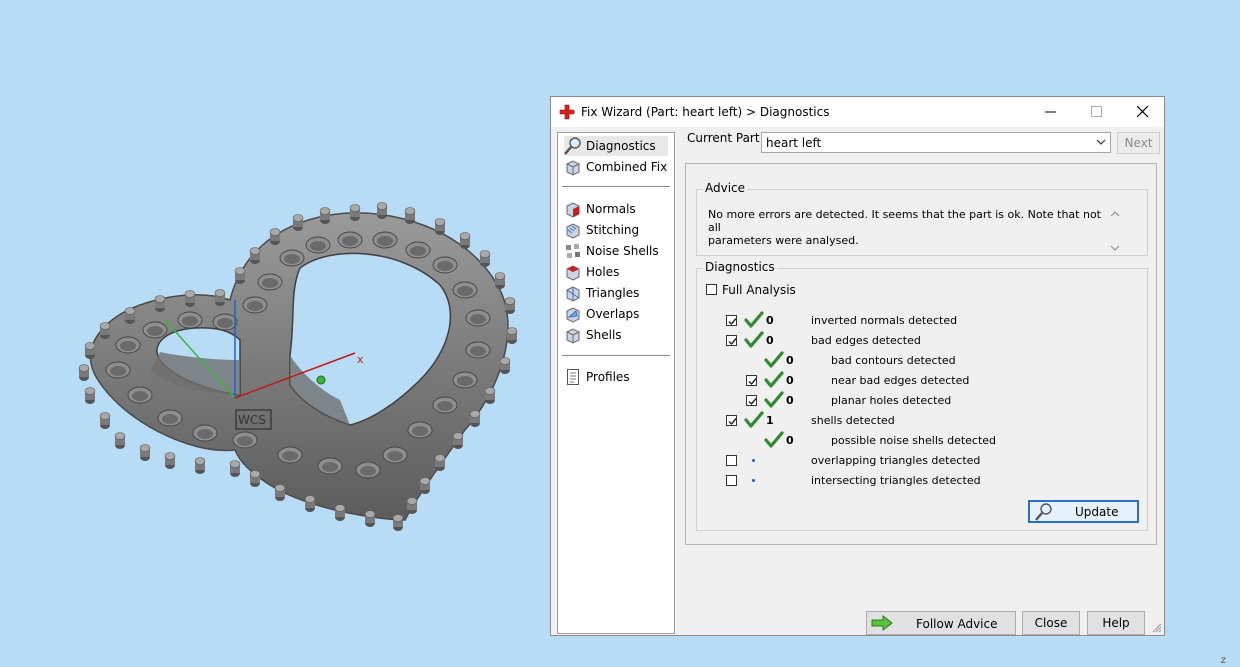 This screenshot has width=1240, height=667. Describe the element at coordinates (893, 360) in the screenshot. I see `diagnostic-label: bad contours detected` at that location.